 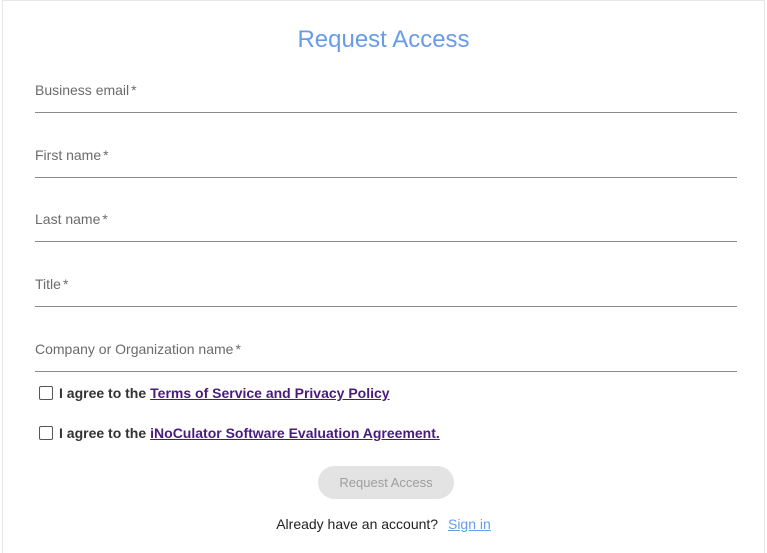 I want to click on request-access-button: Request Access, so click(x=386, y=482).